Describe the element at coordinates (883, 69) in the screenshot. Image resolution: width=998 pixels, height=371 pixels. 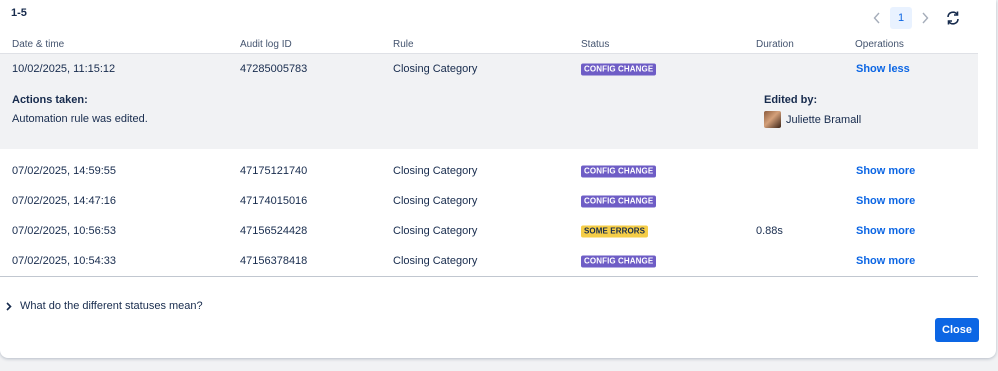
I see `show-less-link: Show less` at that location.